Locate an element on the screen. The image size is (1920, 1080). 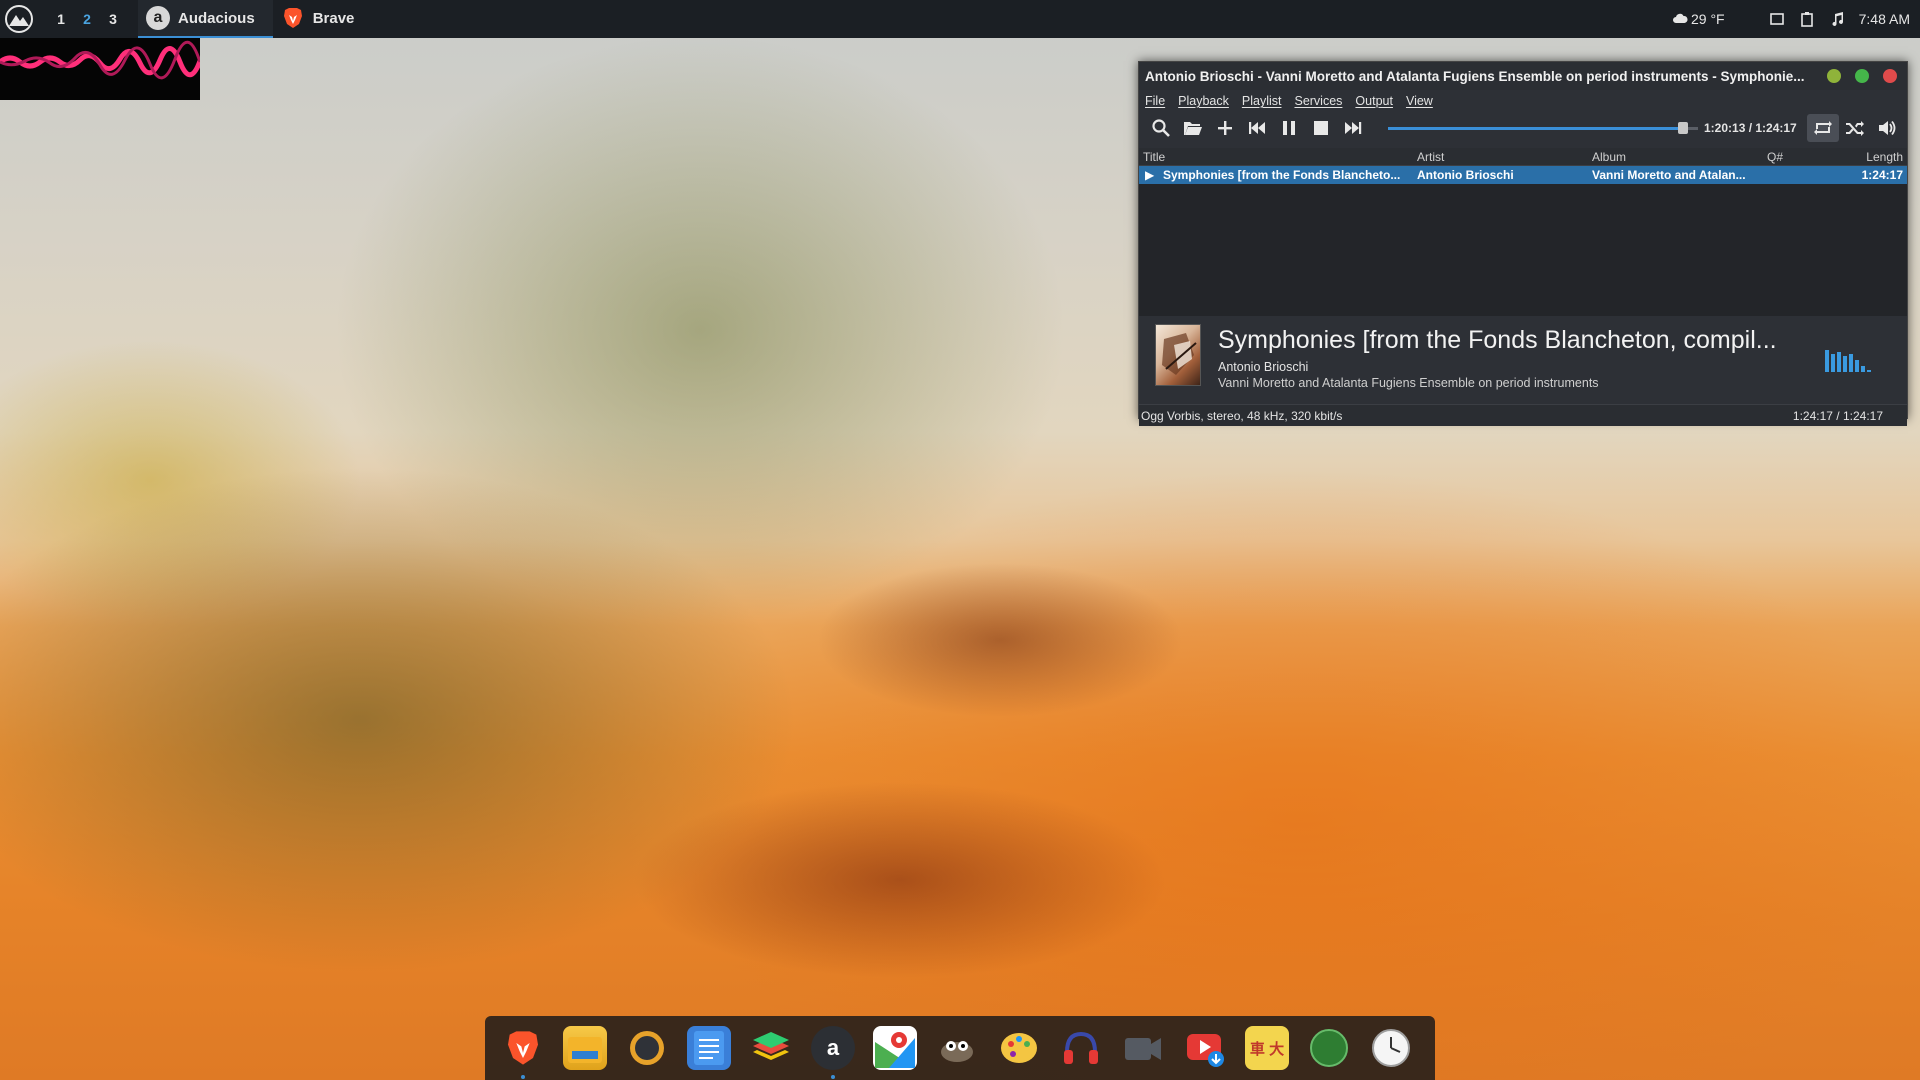
app-launcher-button is located at coordinates (19, 19).